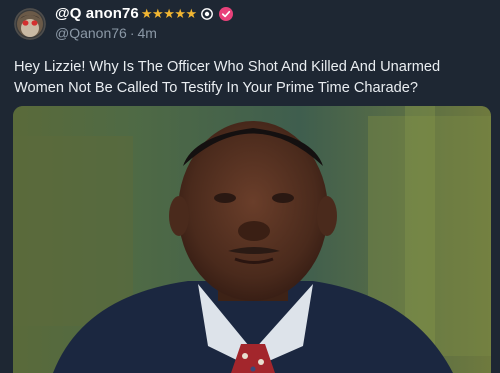  I want to click on user-handle: @Qanon76, so click(91, 33).